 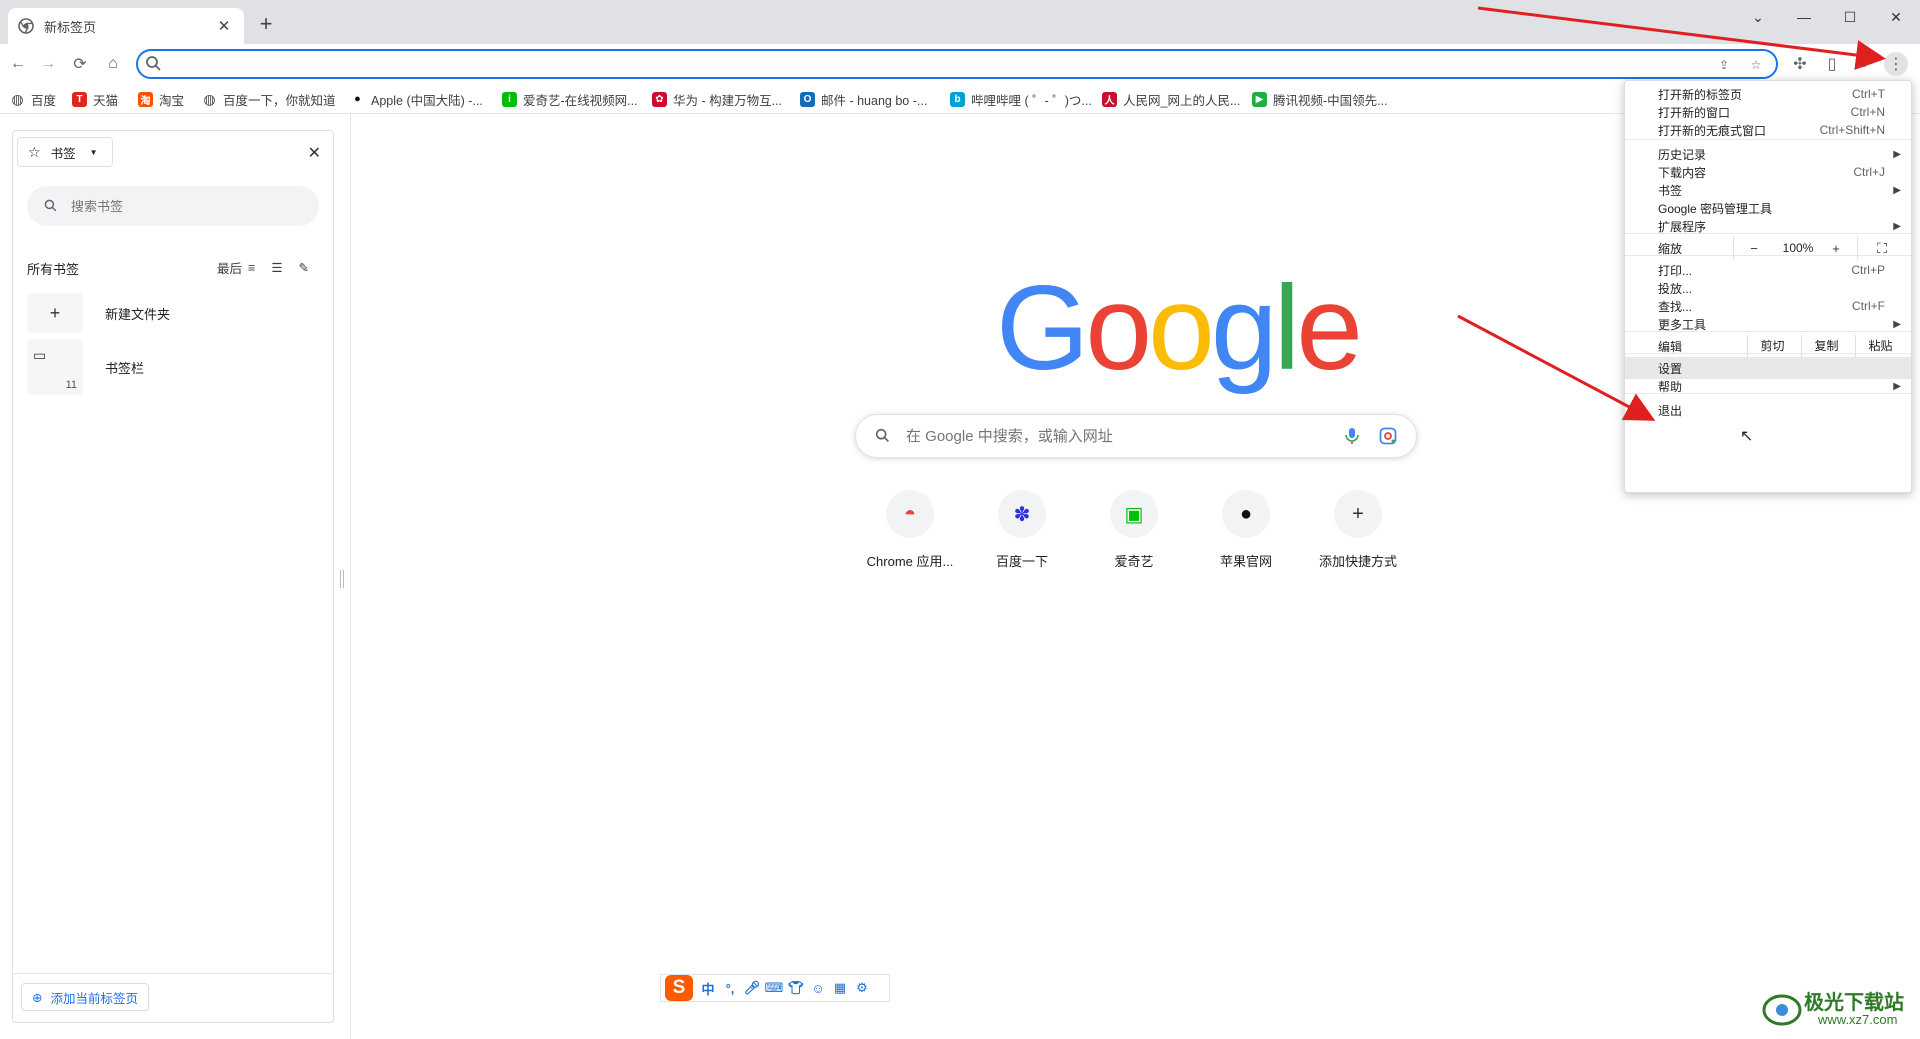 I want to click on ime-keyboard-icon: ⌨, so click(x=774, y=988).